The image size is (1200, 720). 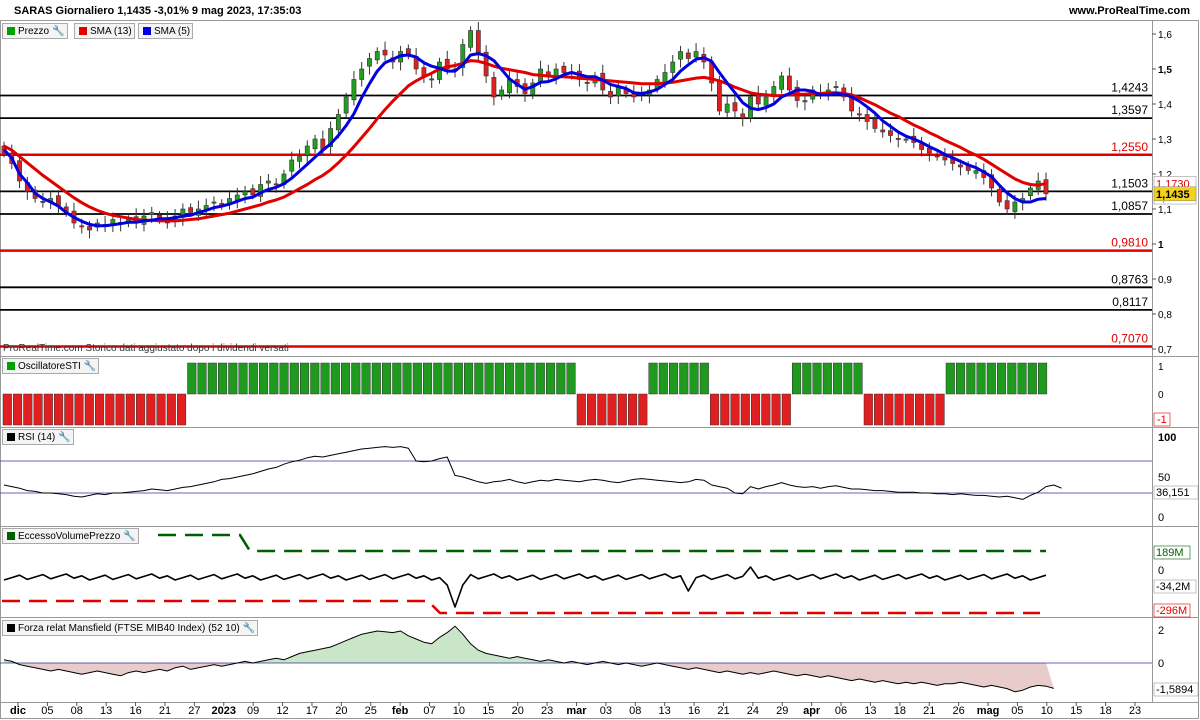 What do you see at coordinates (104, 31) in the screenshot?
I see `legend-sma13: SMA (13)` at bounding box center [104, 31].